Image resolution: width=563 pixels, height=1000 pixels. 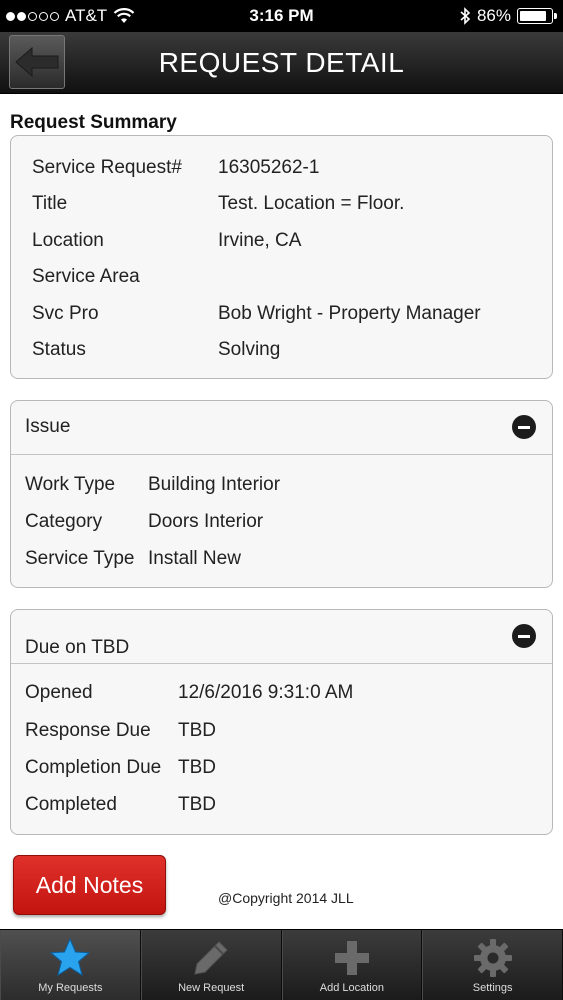 I want to click on issue-label: Work Type, so click(x=70, y=484).